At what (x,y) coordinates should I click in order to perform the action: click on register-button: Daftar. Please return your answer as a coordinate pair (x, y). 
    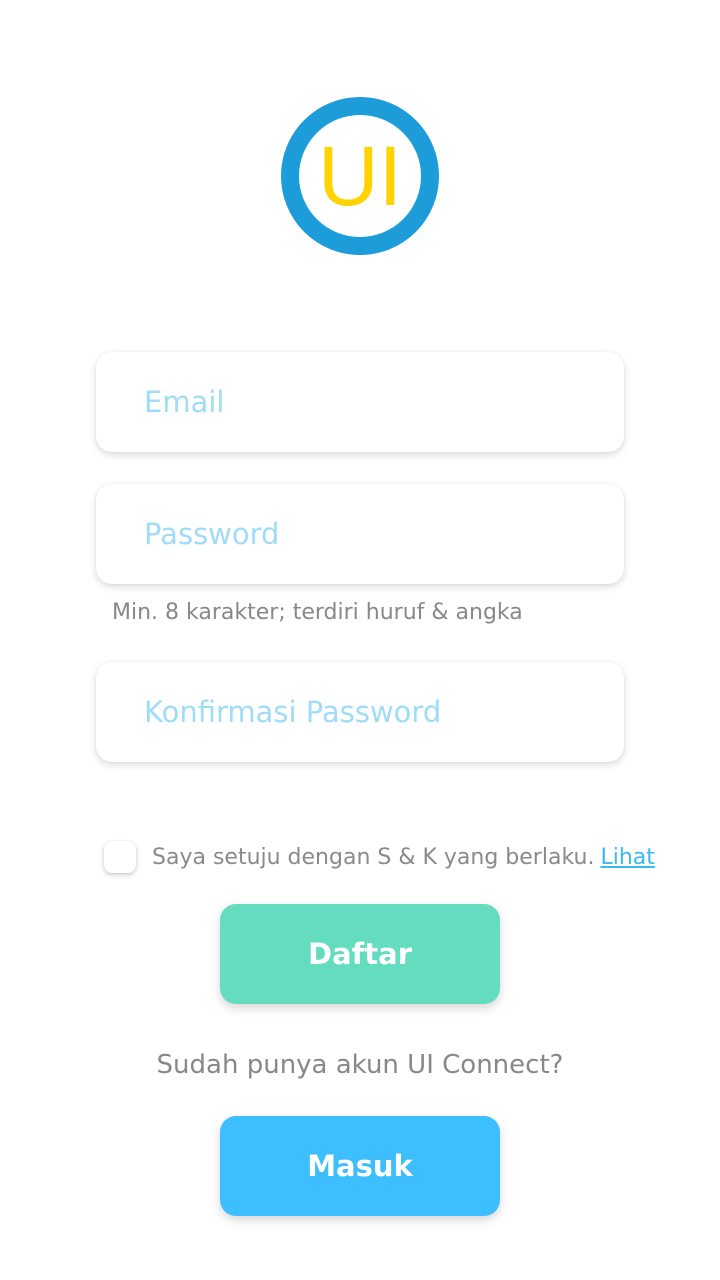
    Looking at the image, I should click on (360, 954).